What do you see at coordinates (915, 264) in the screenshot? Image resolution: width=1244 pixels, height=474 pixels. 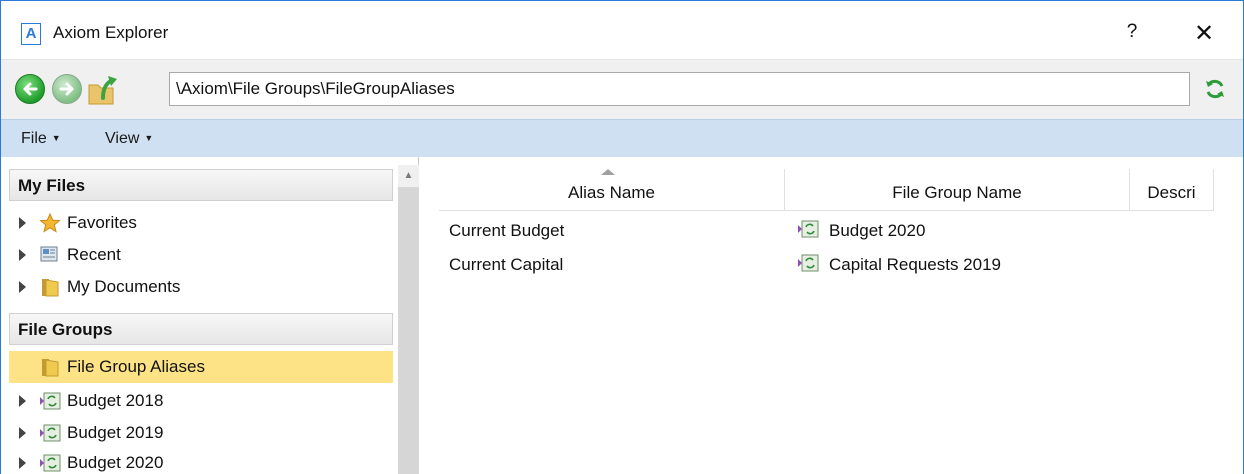 I see `file-group-name-cell: Capital Requests 2019` at bounding box center [915, 264].